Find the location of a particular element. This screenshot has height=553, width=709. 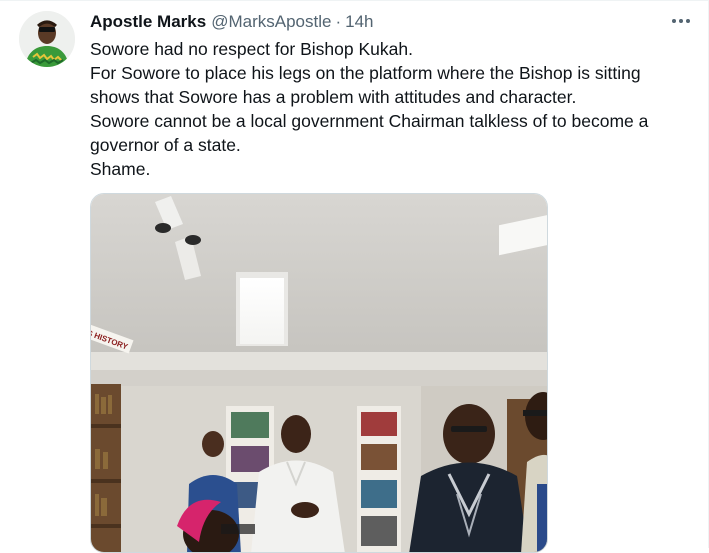

tweet-header: Apostle Marks @MarksApostle · 14h is located at coordinates (232, 22).